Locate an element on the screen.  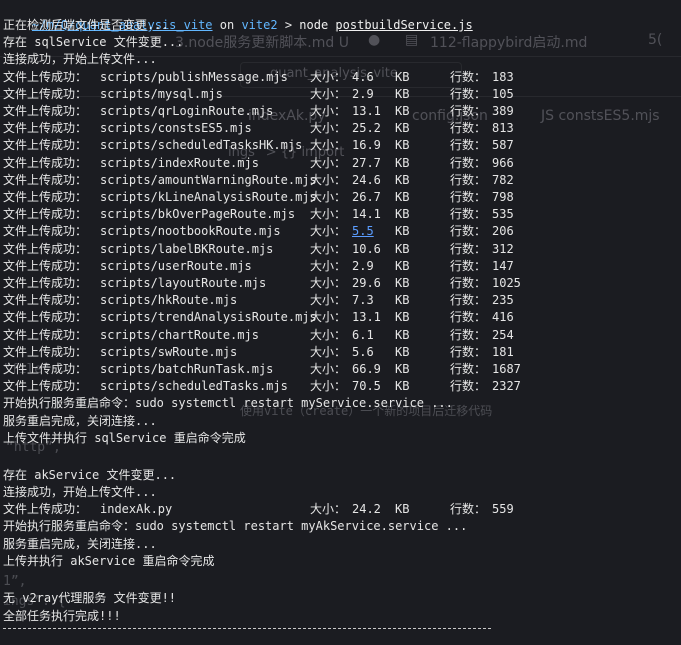
separator-line is located at coordinates (247, 629).